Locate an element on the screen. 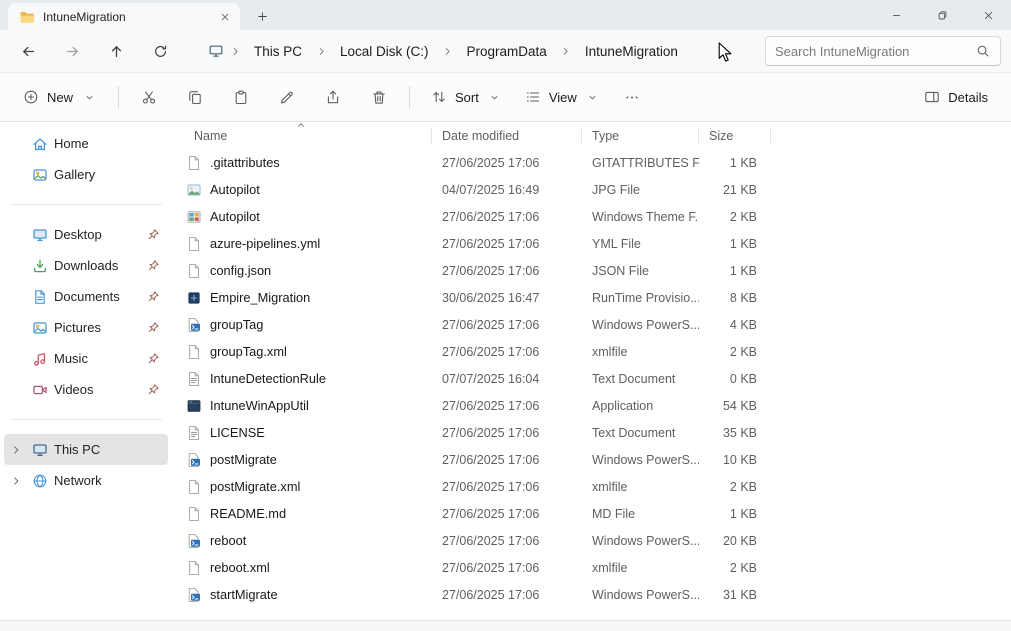  details-button: Details is located at coordinates (956, 97).